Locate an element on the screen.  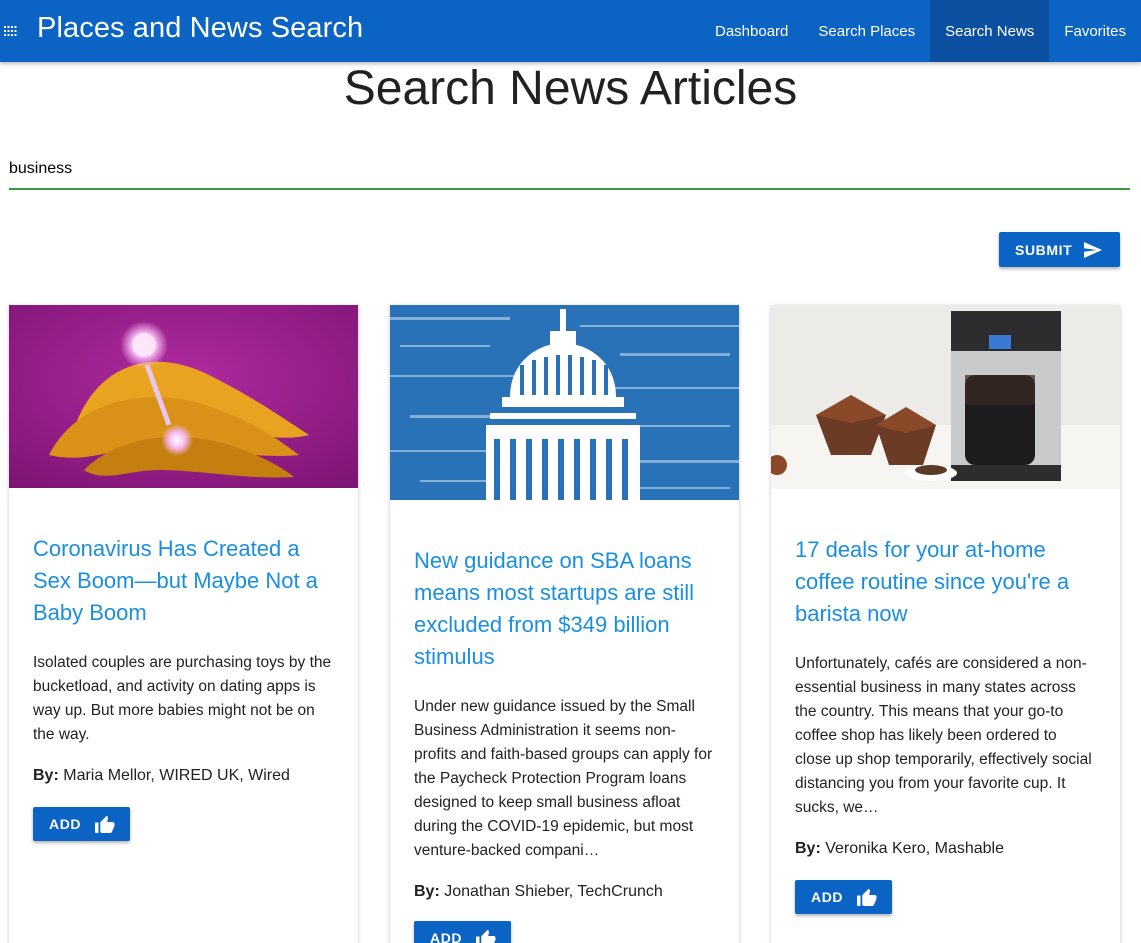
article-byline: By: Jonathan Shieber, TechCrunch is located at coordinates (564, 892).